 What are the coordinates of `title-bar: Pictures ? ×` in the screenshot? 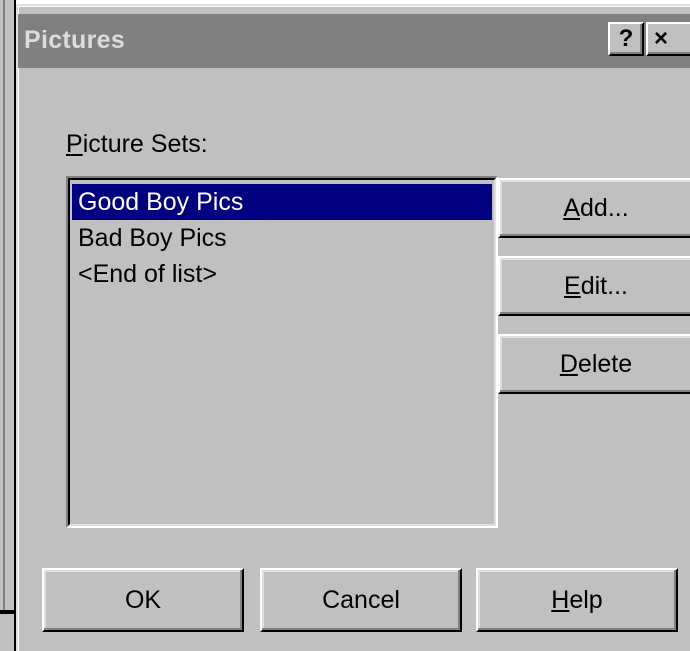 It's located at (354, 41).